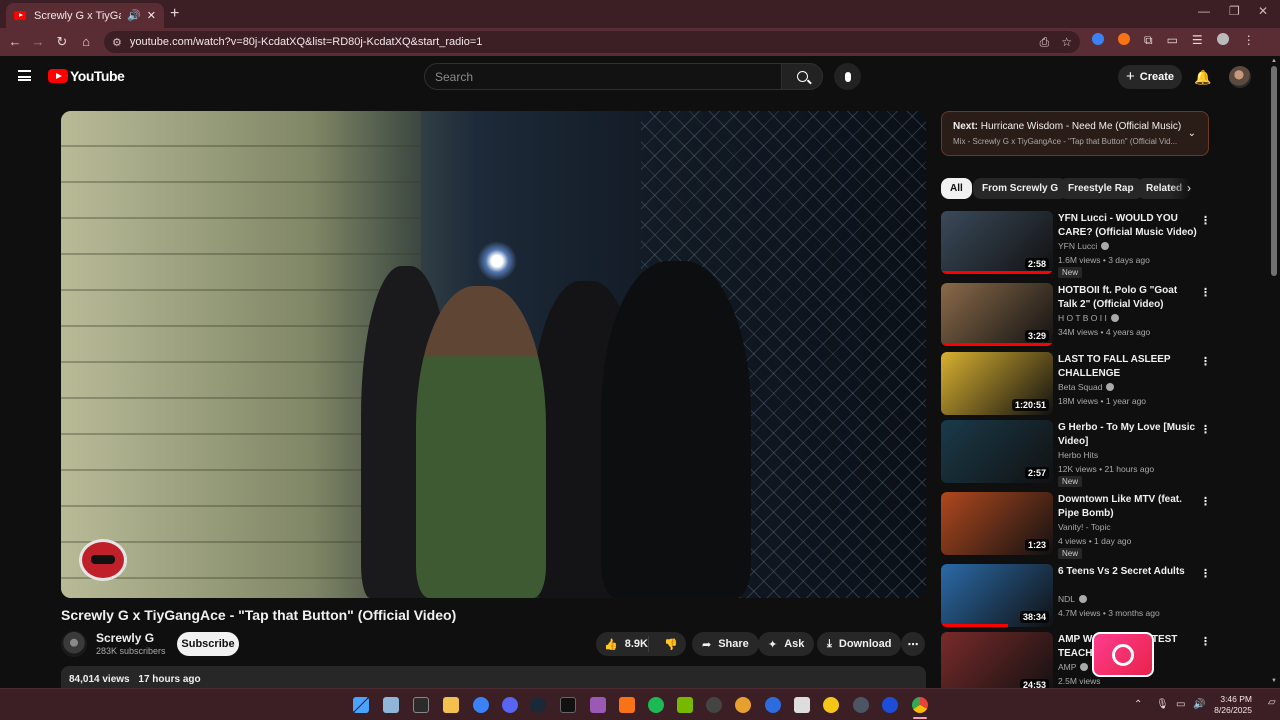 The height and width of the screenshot is (720, 1280). What do you see at coordinates (861, 705) in the screenshot?
I see `utility-app-icon` at bounding box center [861, 705].